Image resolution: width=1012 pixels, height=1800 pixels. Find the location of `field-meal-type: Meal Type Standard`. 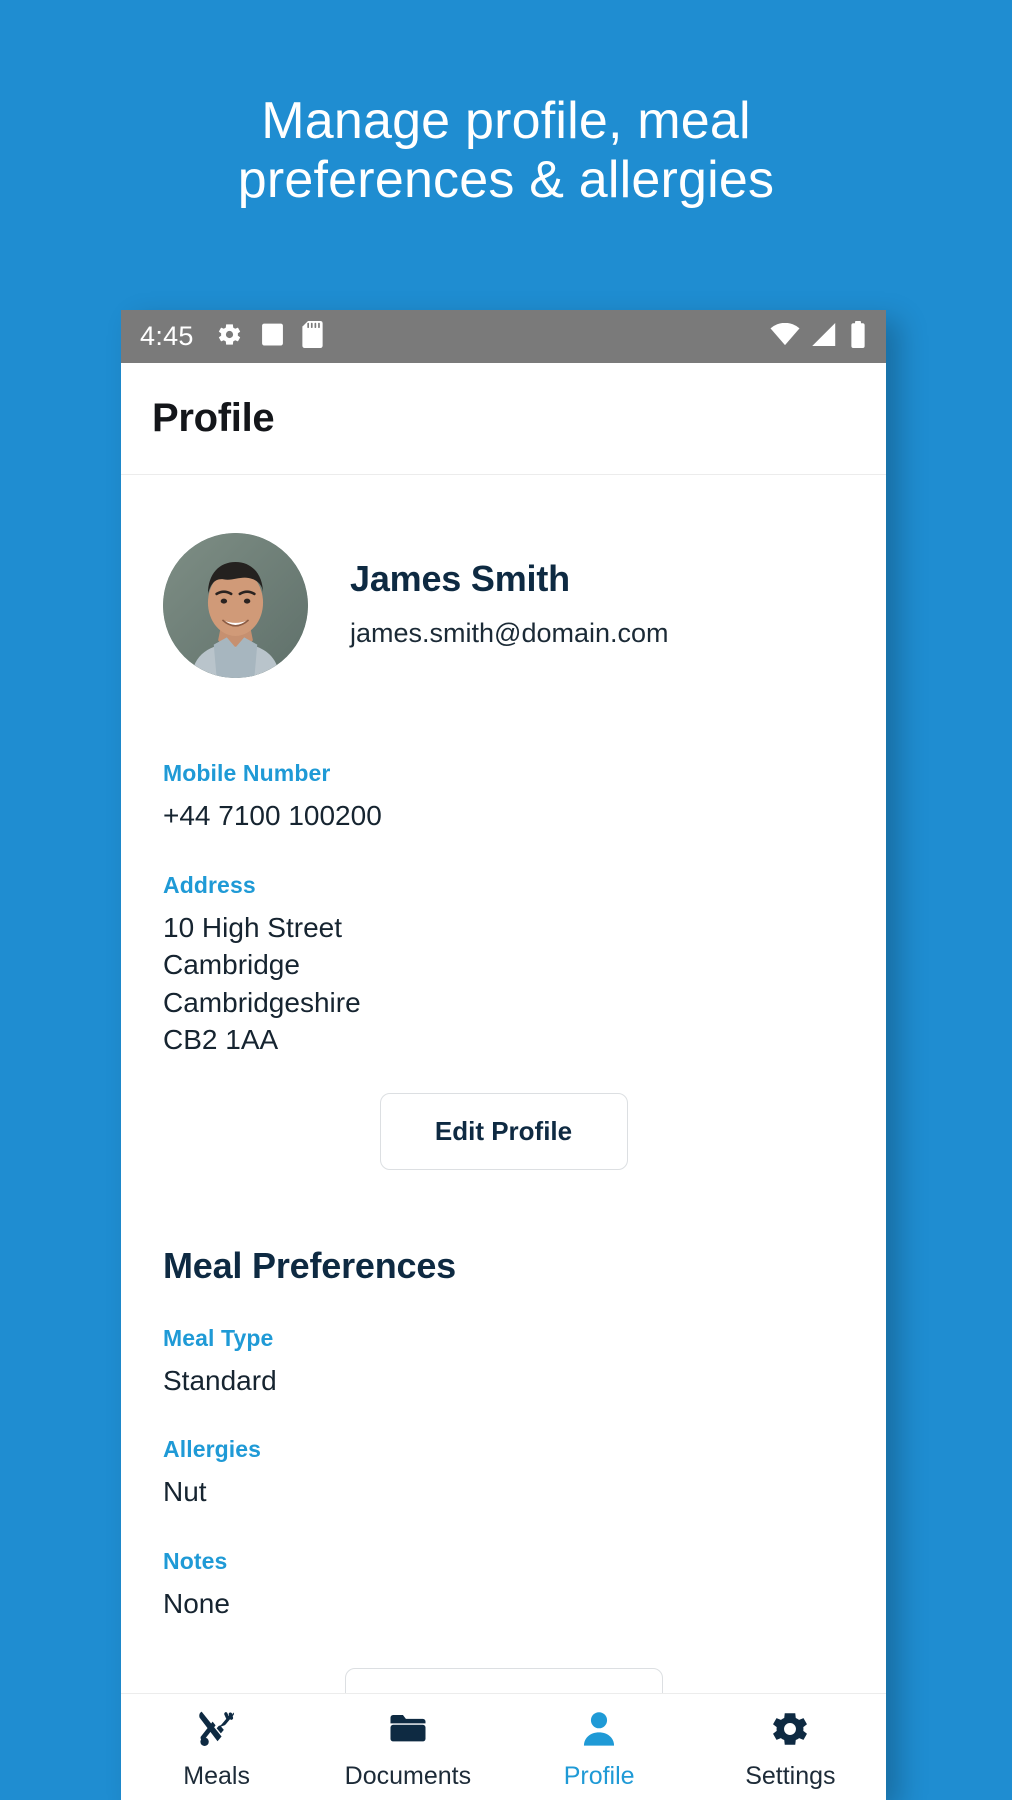

field-meal-type: Meal Type Standard is located at coordinates (503, 1362).